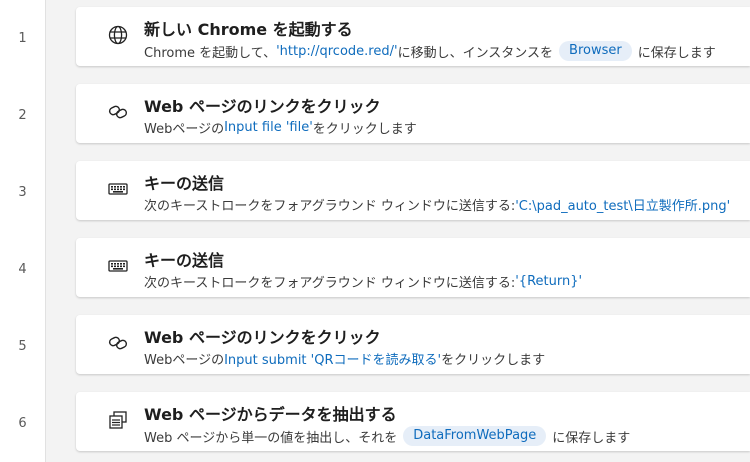 This screenshot has width=750, height=462. What do you see at coordinates (271, 438) in the screenshot?
I see `desc-text: Web ページから単一の値を抽出し、それを` at bounding box center [271, 438].